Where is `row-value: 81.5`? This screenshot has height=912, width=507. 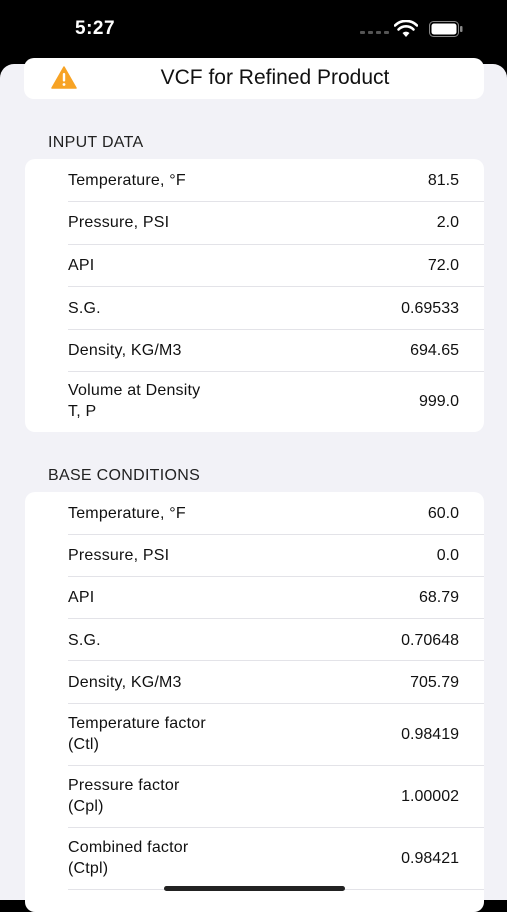 row-value: 81.5 is located at coordinates (443, 180).